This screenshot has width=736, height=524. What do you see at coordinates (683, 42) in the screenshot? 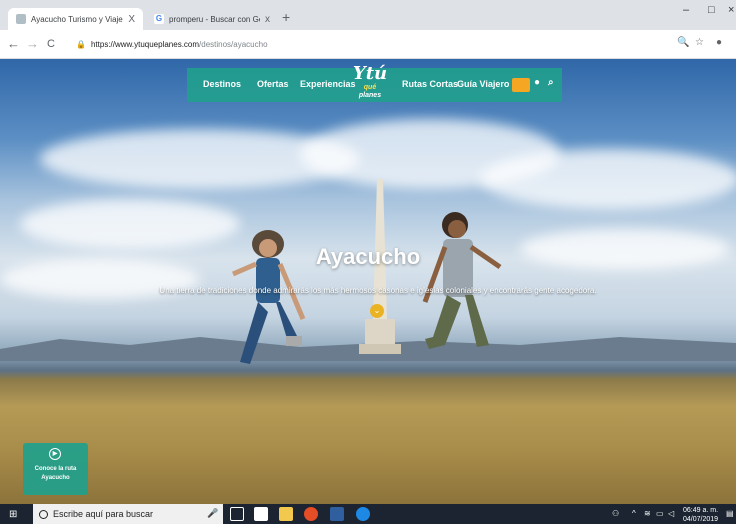
I see `zoom-icon: 🔍` at bounding box center [683, 42].